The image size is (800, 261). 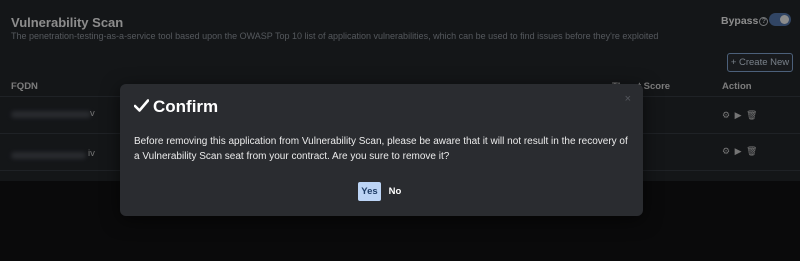 What do you see at coordinates (395, 191) in the screenshot?
I see `no-button: No` at bounding box center [395, 191].